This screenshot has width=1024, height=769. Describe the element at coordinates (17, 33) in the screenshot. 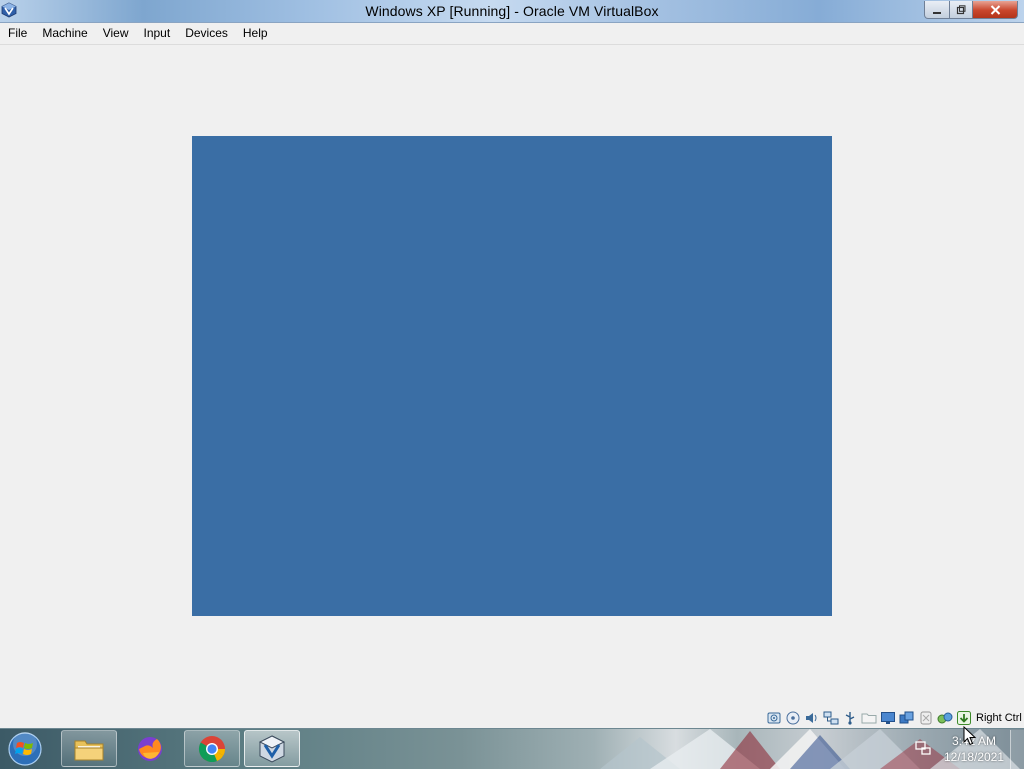

I see `menu-file: File` at that location.